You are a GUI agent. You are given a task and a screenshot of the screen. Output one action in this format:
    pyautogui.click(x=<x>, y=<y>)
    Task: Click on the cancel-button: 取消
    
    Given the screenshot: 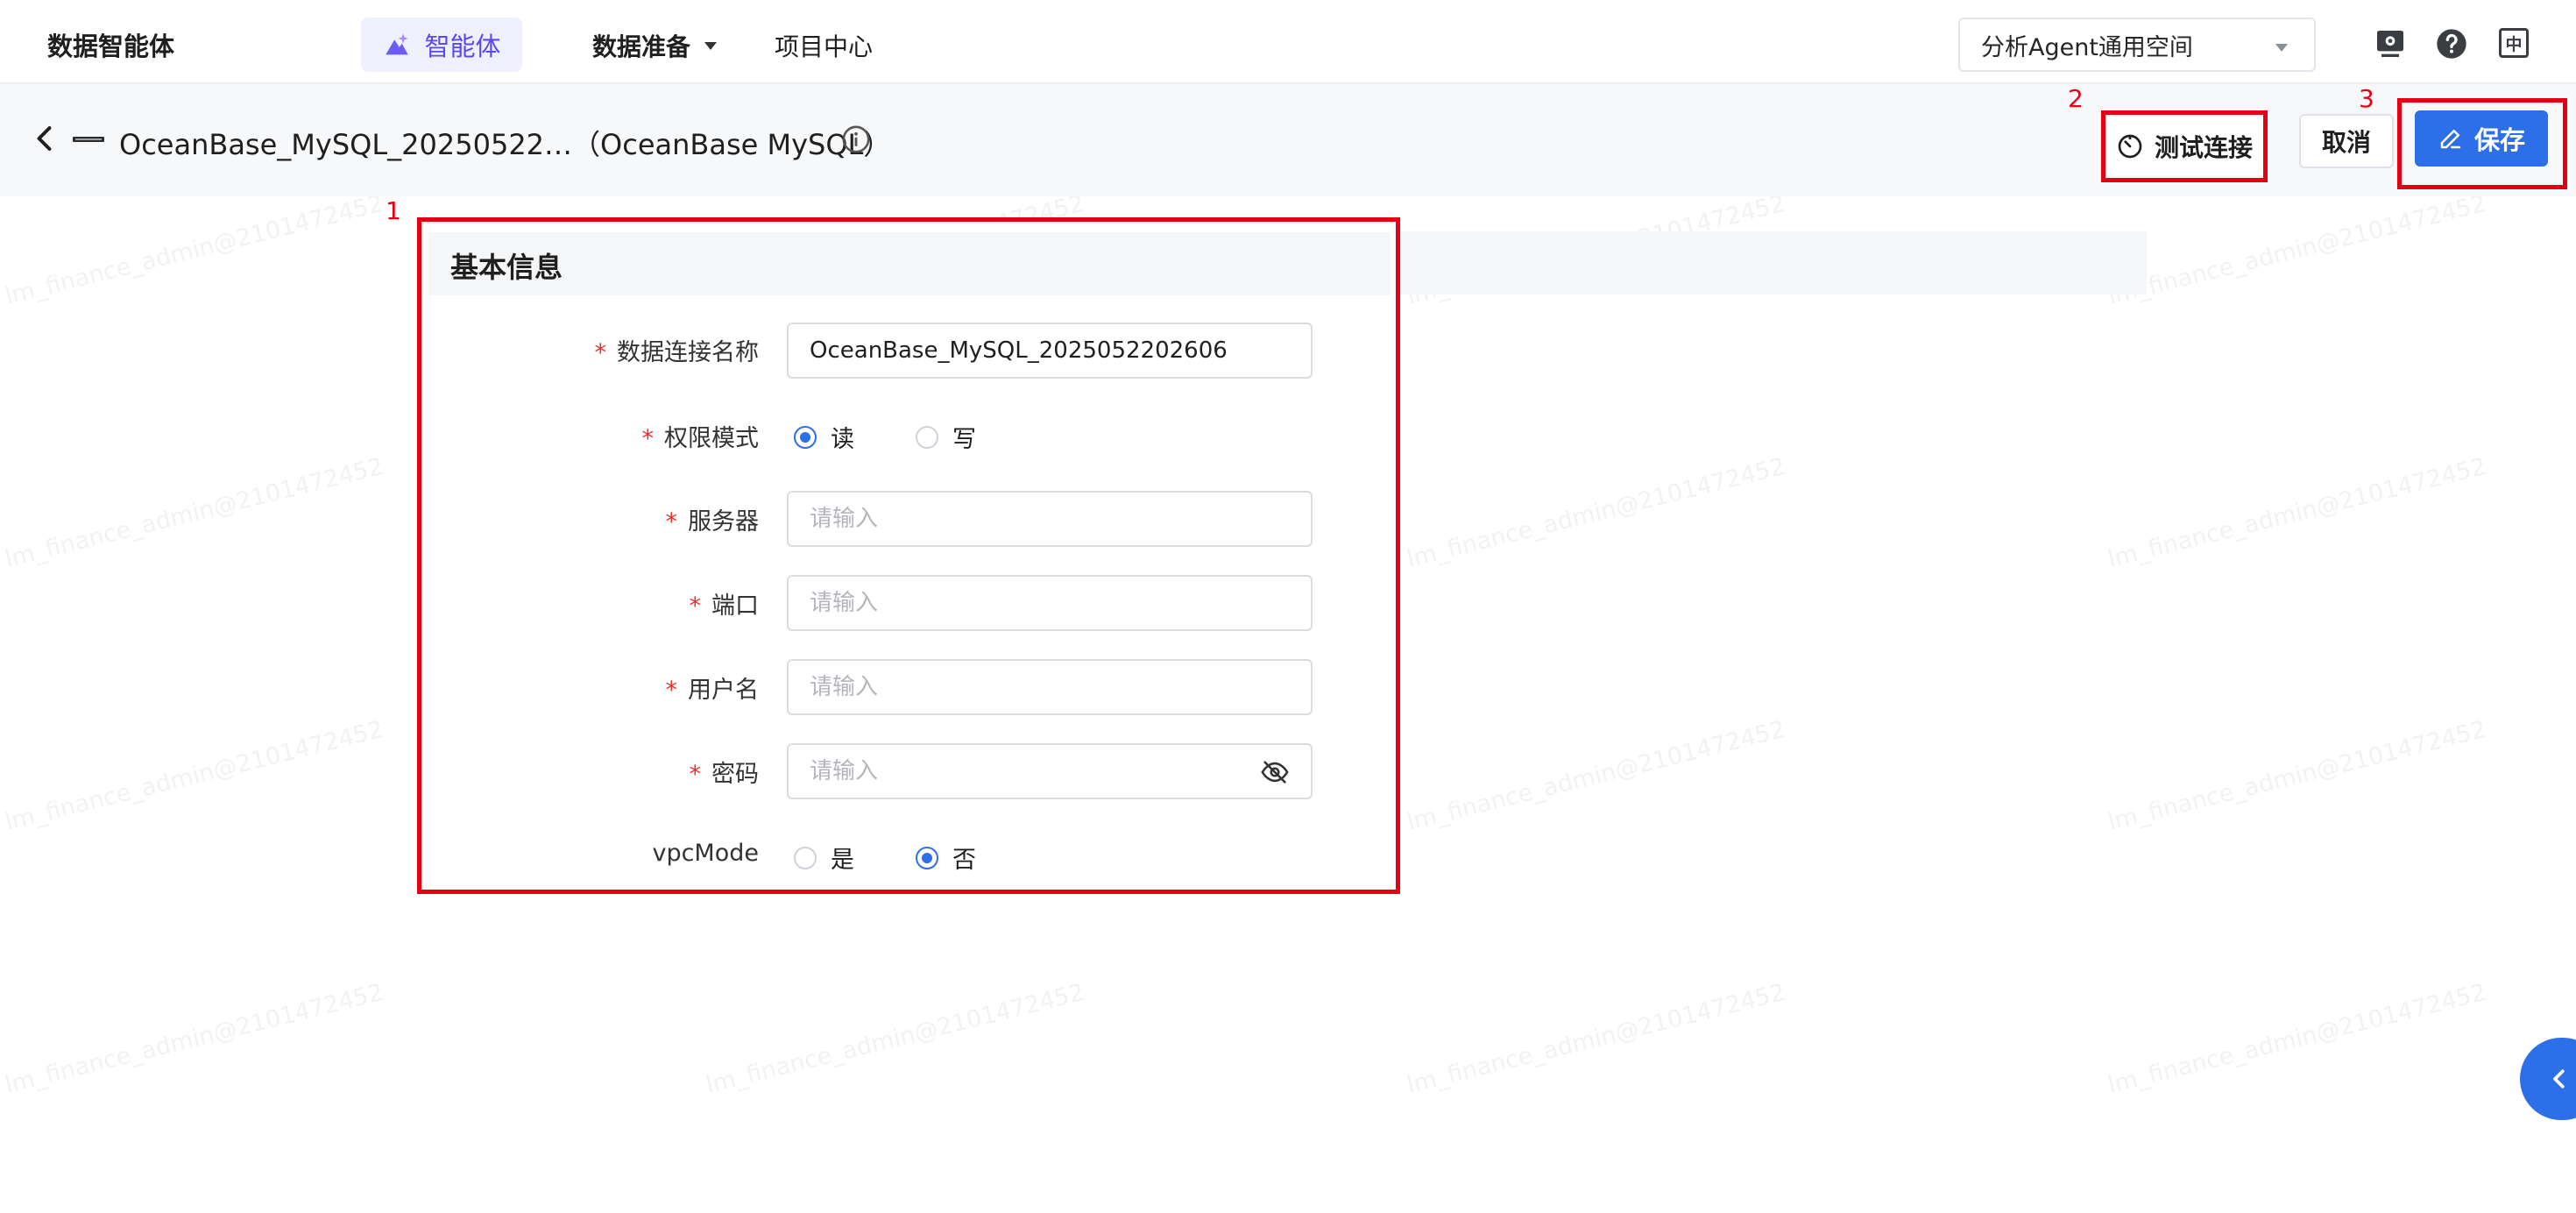 What is the action you would take?
    pyautogui.click(x=2346, y=141)
    